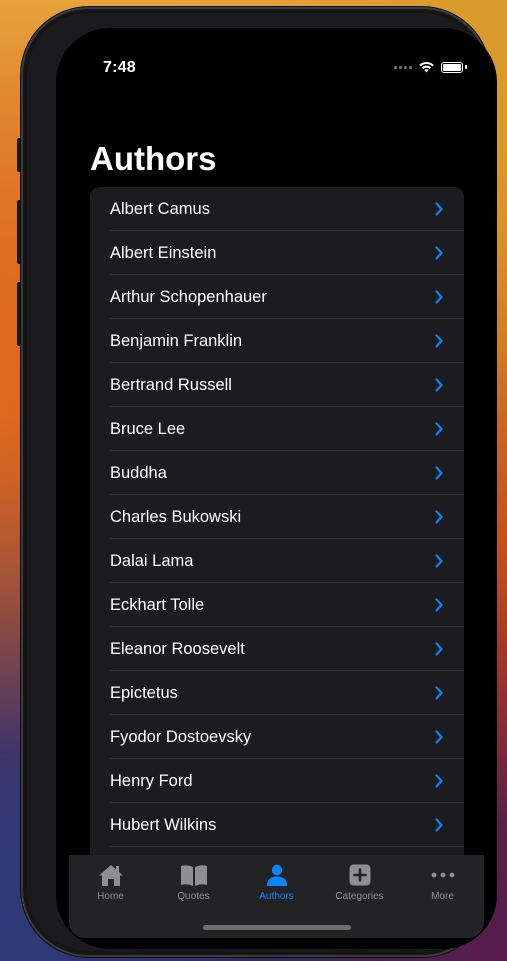 Image resolution: width=507 pixels, height=961 pixels. Describe the element at coordinates (160, 208) in the screenshot. I see `author-name: Albert Camus` at that location.